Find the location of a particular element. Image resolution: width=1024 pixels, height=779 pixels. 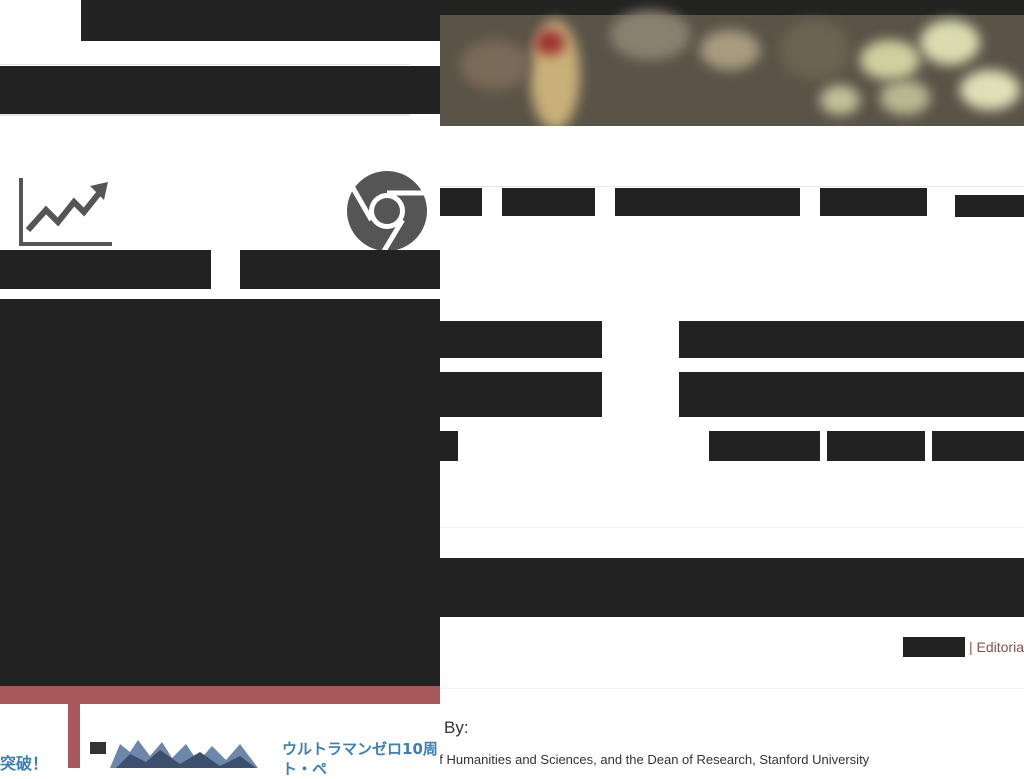

promo-divider is located at coordinates (74, 736).